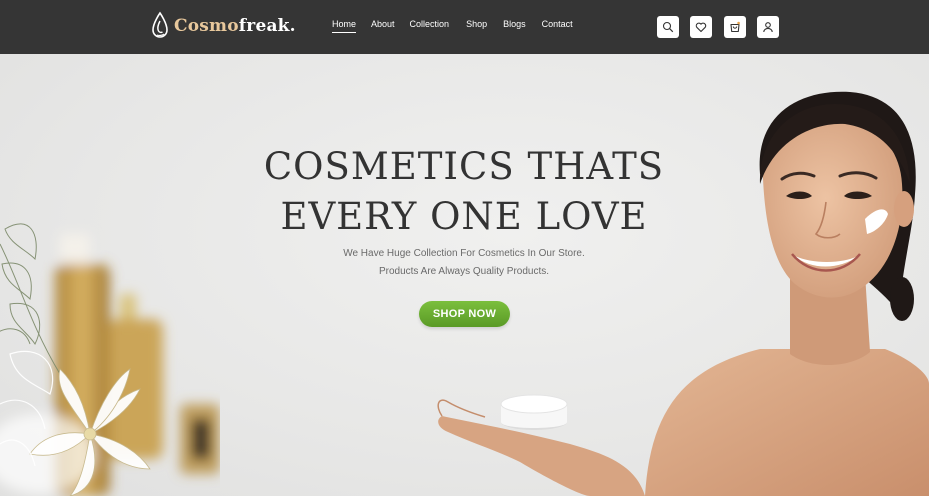 Image resolution: width=929 pixels, height=496 pixels. Describe the element at coordinates (464, 271) in the screenshot. I see `hero-subtitle-line-2: Products Are Always Quality Products.` at that location.